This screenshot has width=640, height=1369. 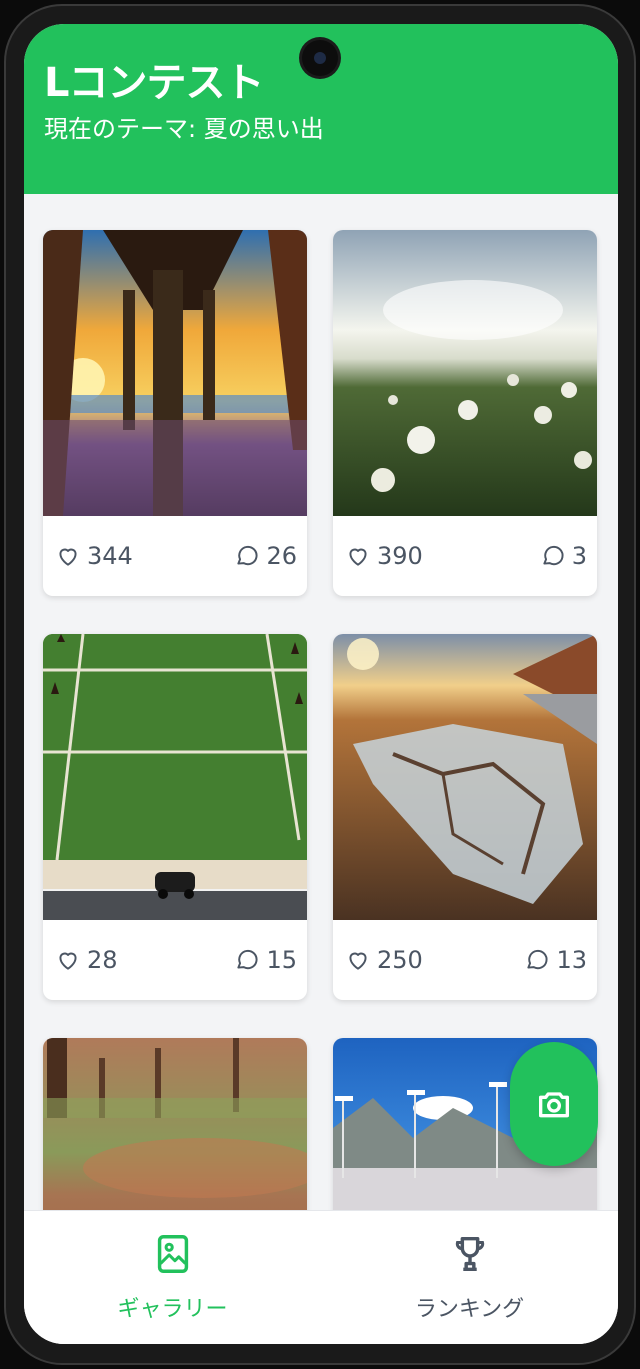 I want to click on nav-label-ranking: ランキング, so click(x=469, y=1309).